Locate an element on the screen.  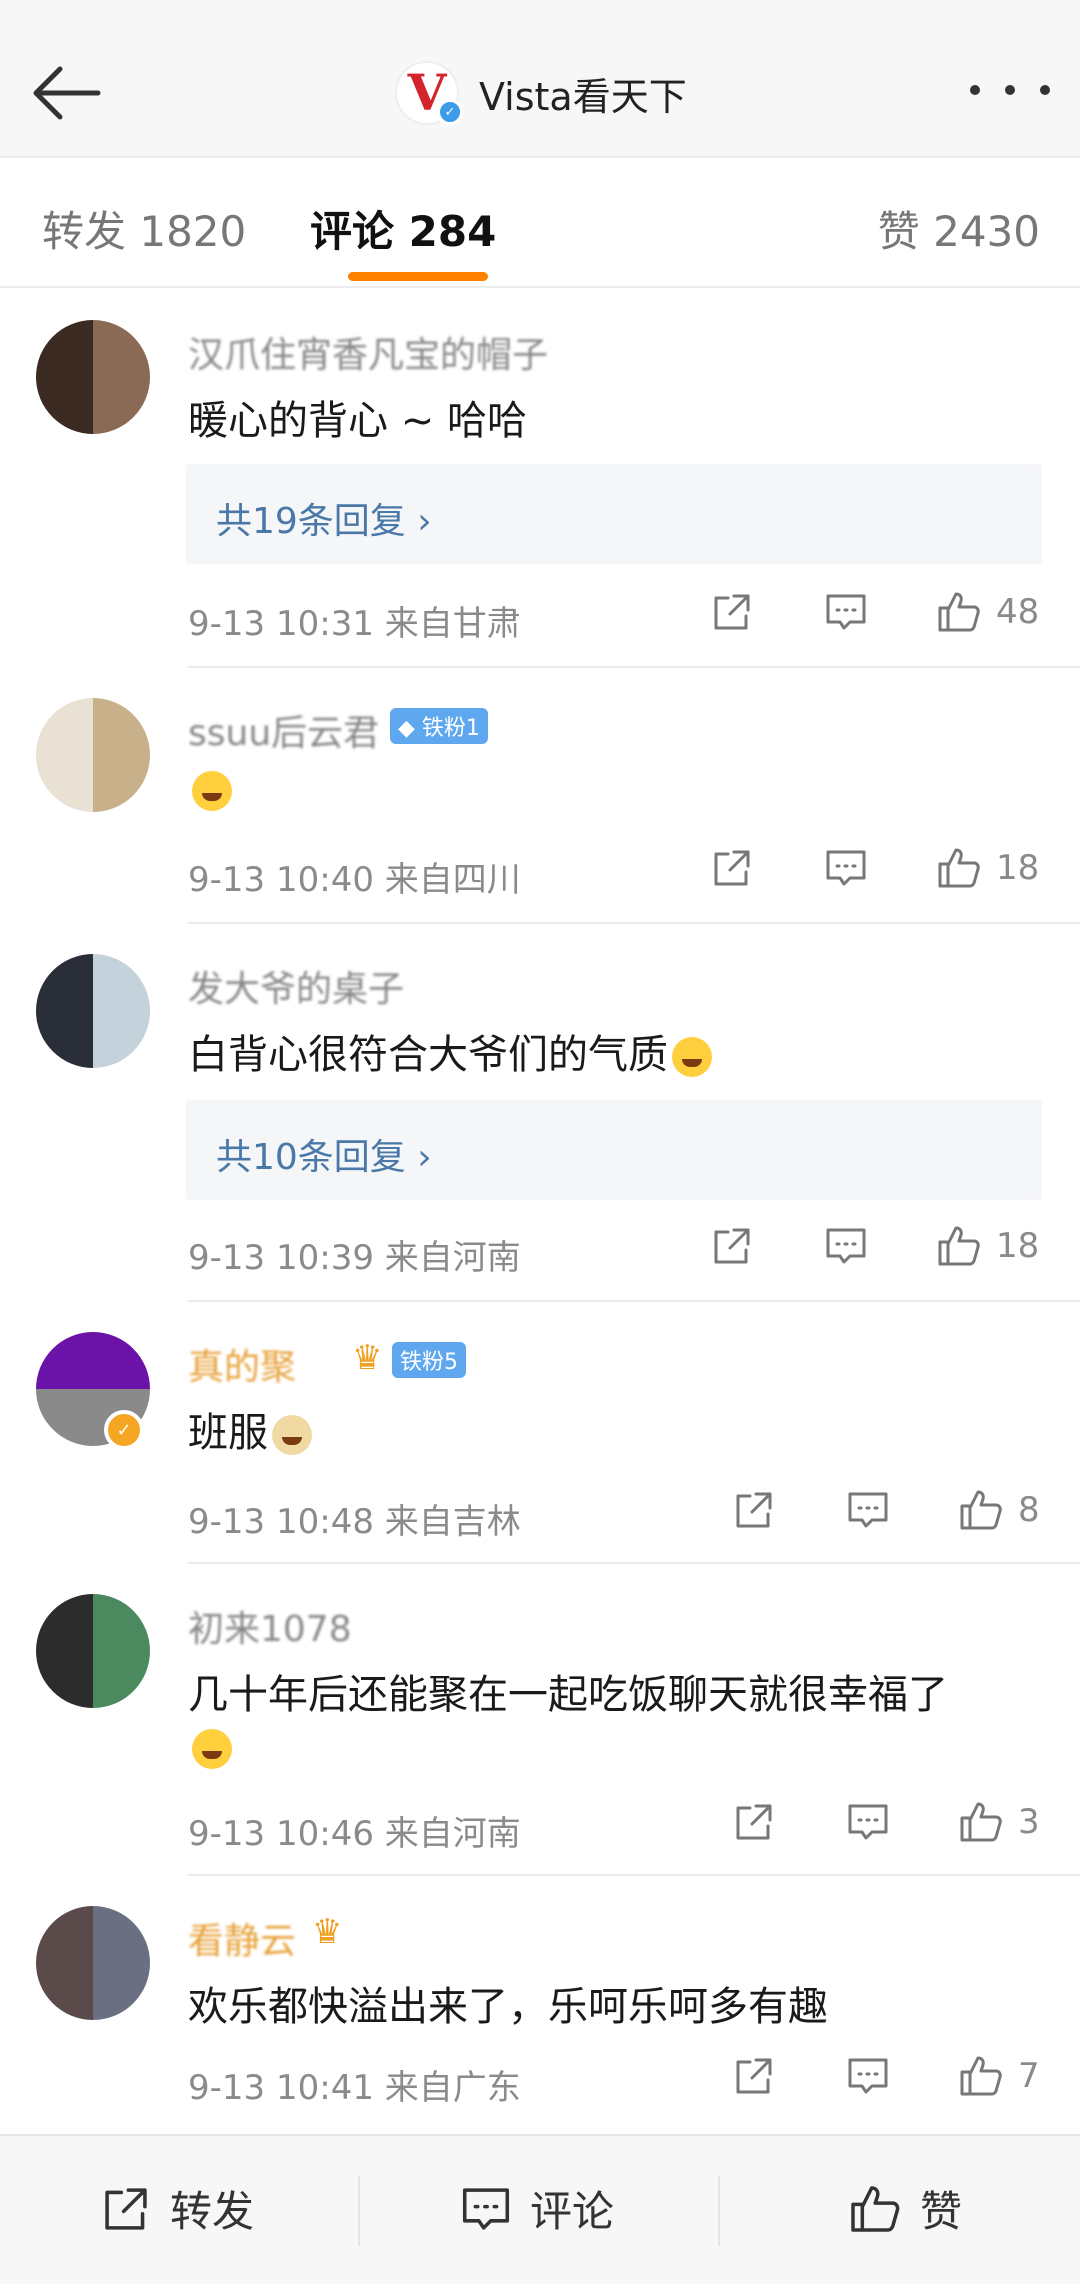
comment-label: 评论 is located at coordinates (572, 2211).